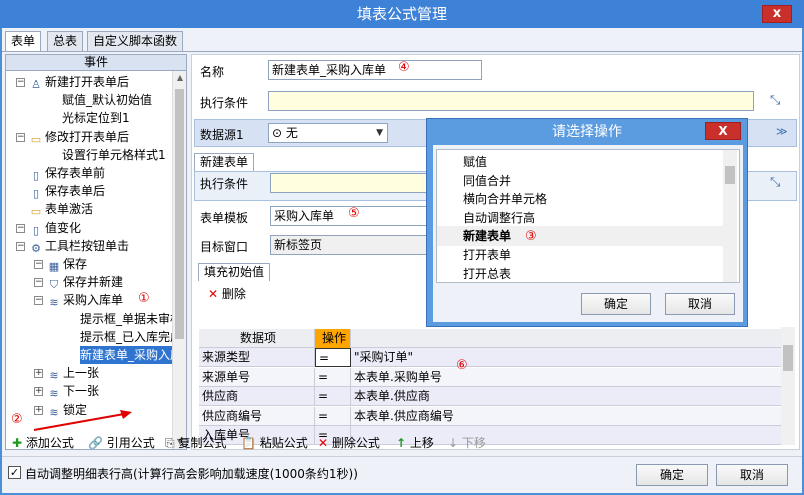 Image resolution: width=804 pixels, height=495 pixels. What do you see at coordinates (487, 273) in the screenshot?
I see `operation-item: 打开总表` at bounding box center [487, 273].